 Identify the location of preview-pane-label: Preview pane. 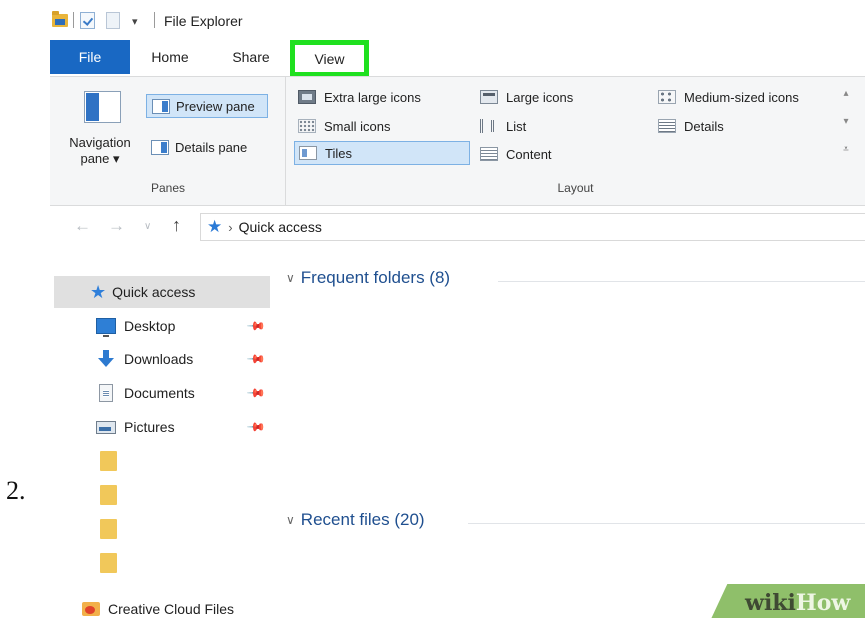
(215, 106).